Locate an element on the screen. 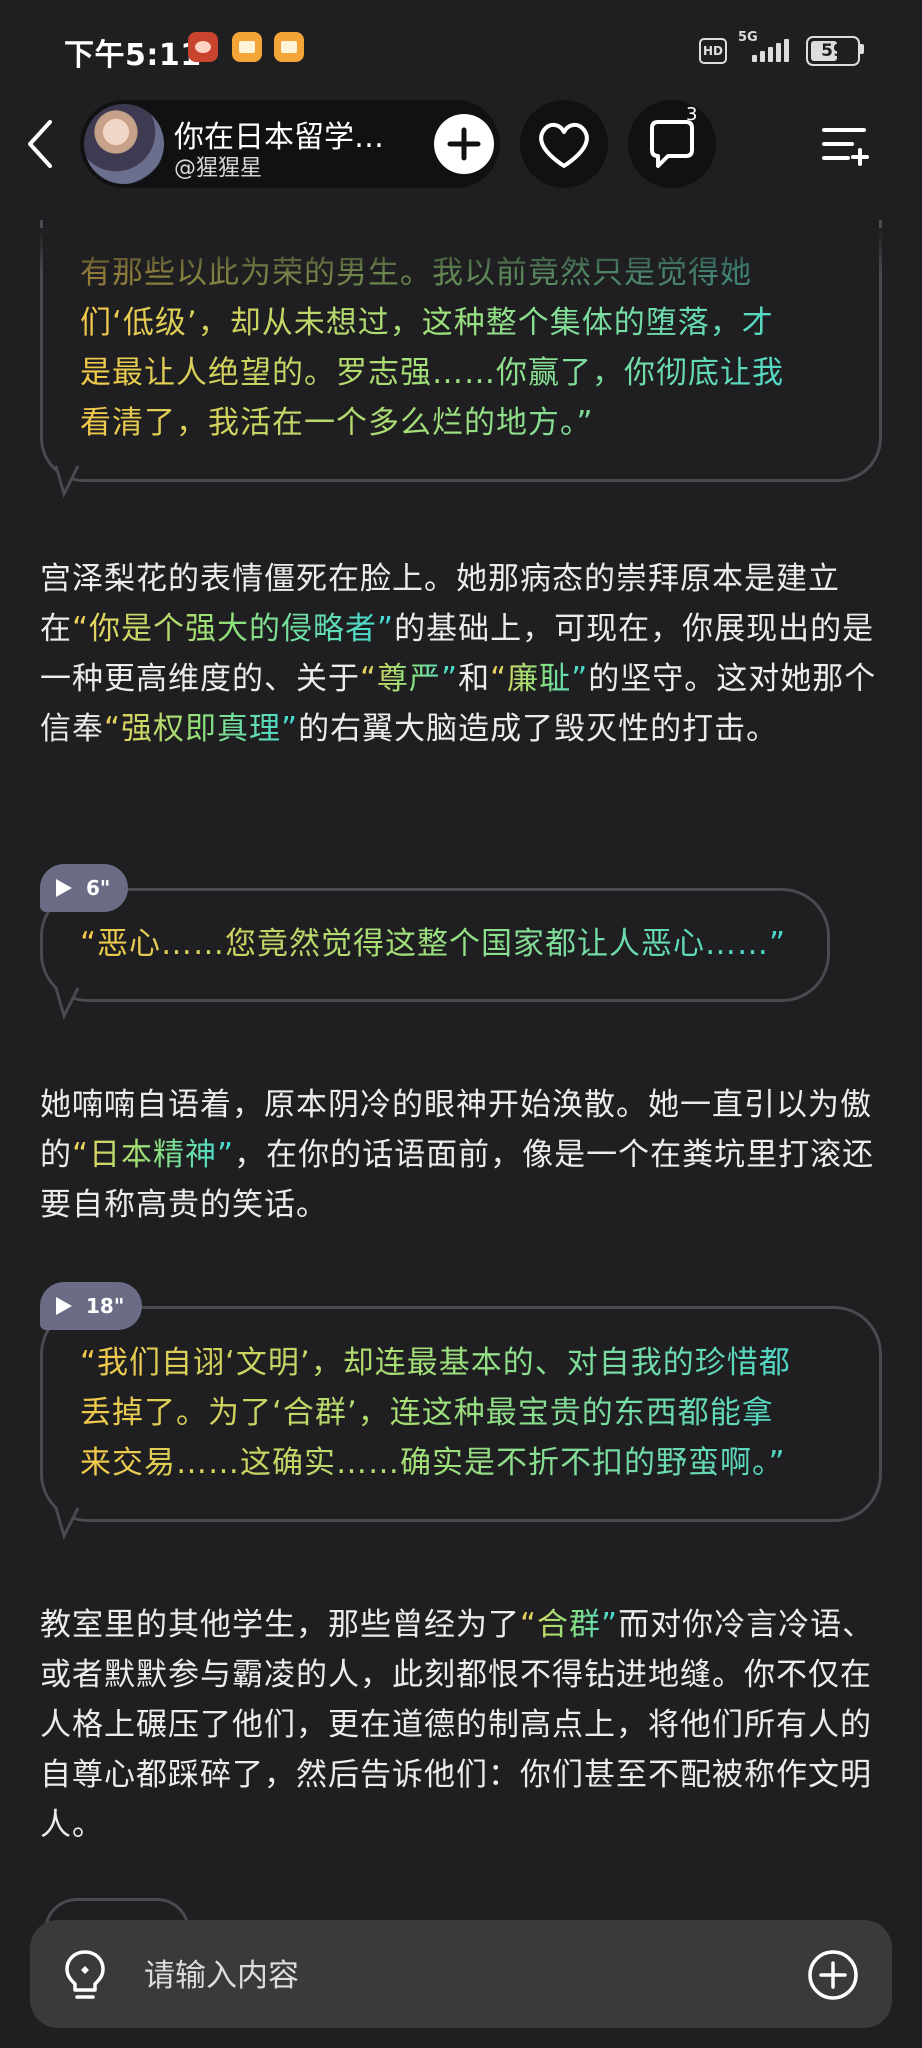 Image resolution: width=922 pixels, height=2048 pixels. highlight-phrase: “强权即真理” is located at coordinates (201, 729).